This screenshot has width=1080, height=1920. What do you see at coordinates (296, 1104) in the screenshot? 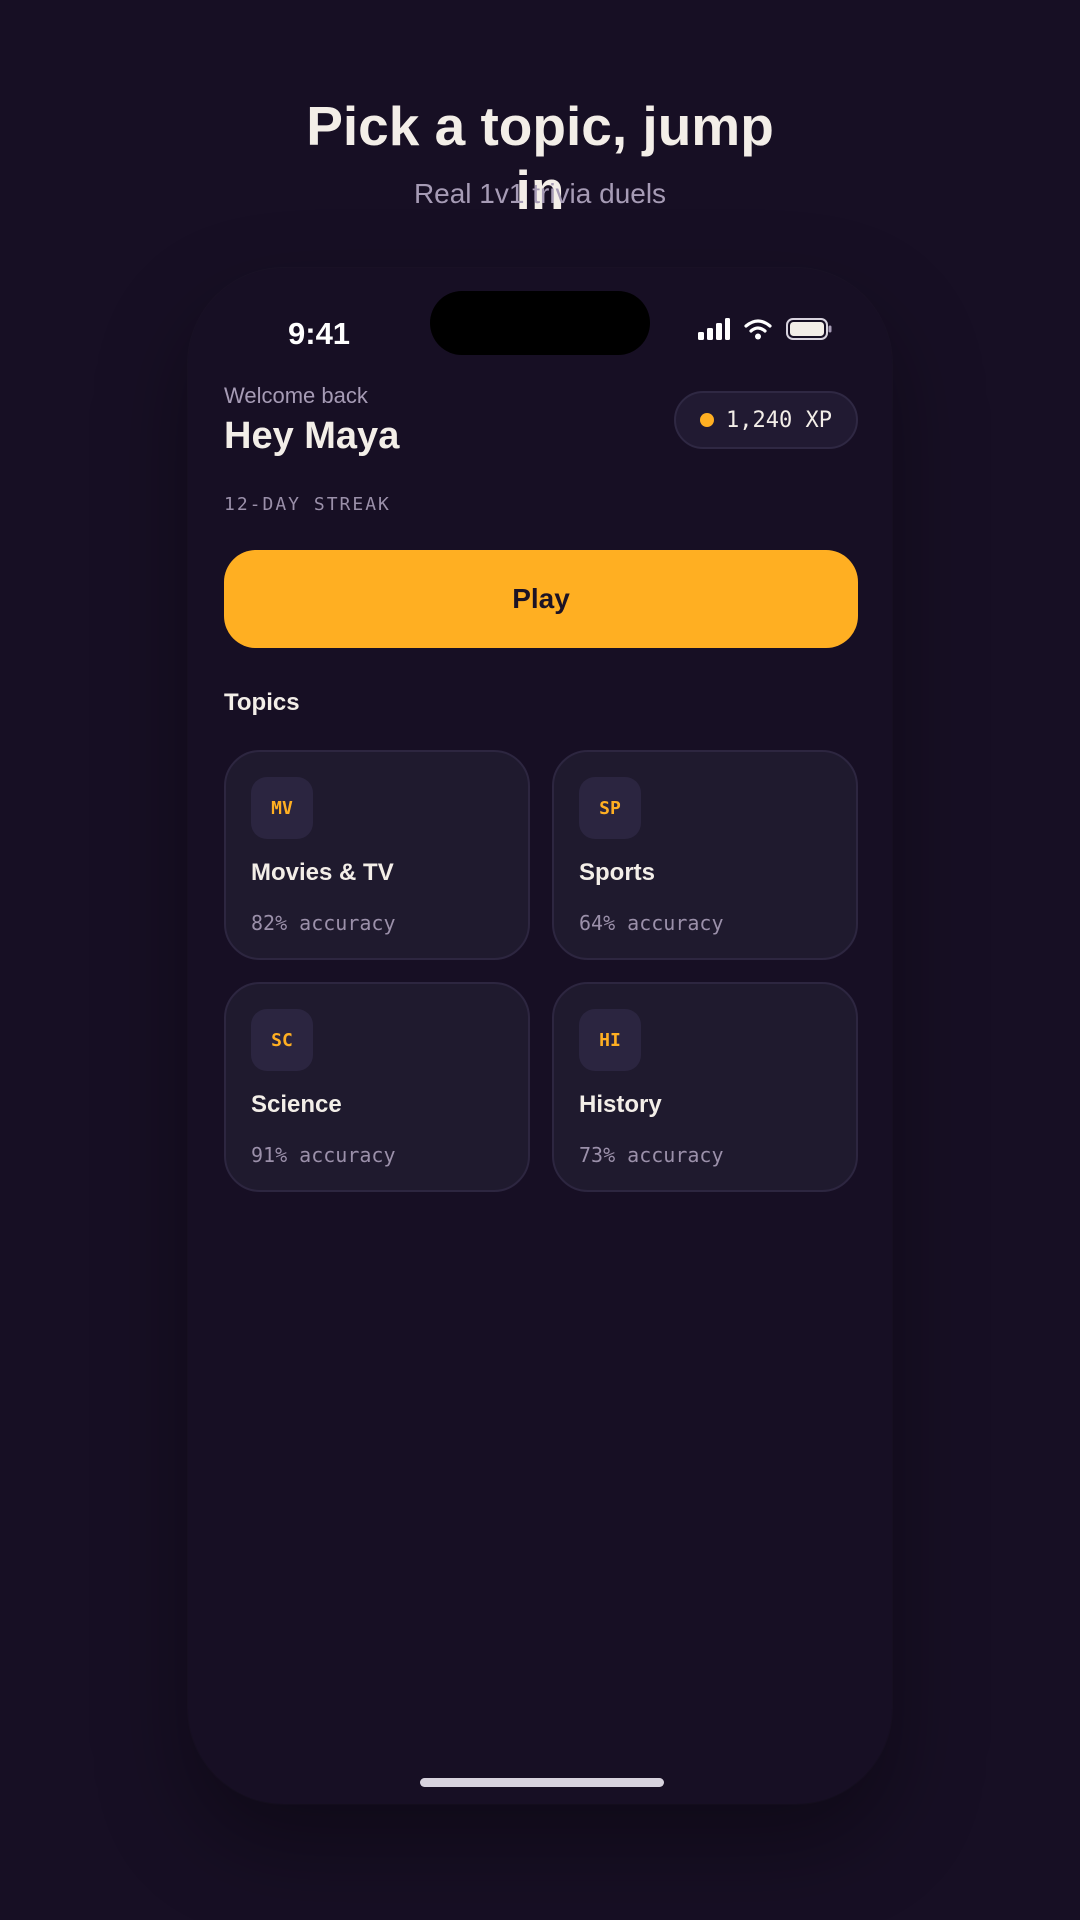
I see `topic-name: Science` at bounding box center [296, 1104].